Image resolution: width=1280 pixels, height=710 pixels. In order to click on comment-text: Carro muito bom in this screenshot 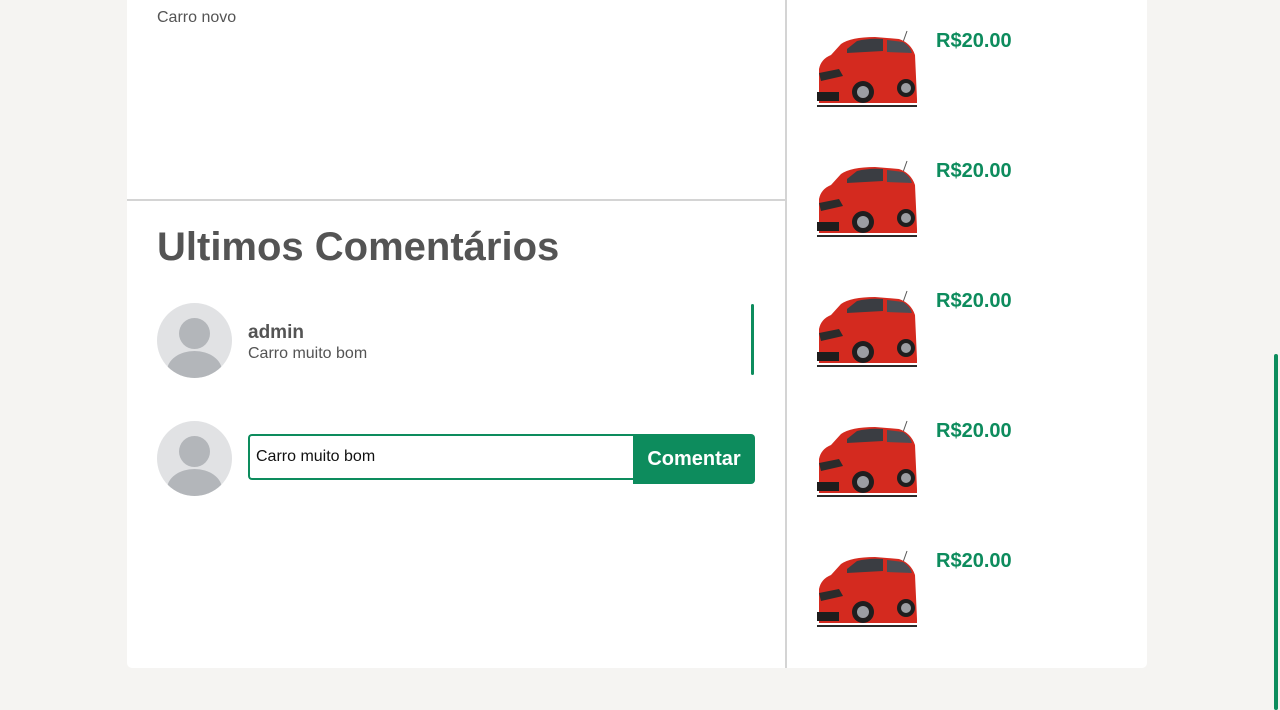, I will do `click(308, 353)`.